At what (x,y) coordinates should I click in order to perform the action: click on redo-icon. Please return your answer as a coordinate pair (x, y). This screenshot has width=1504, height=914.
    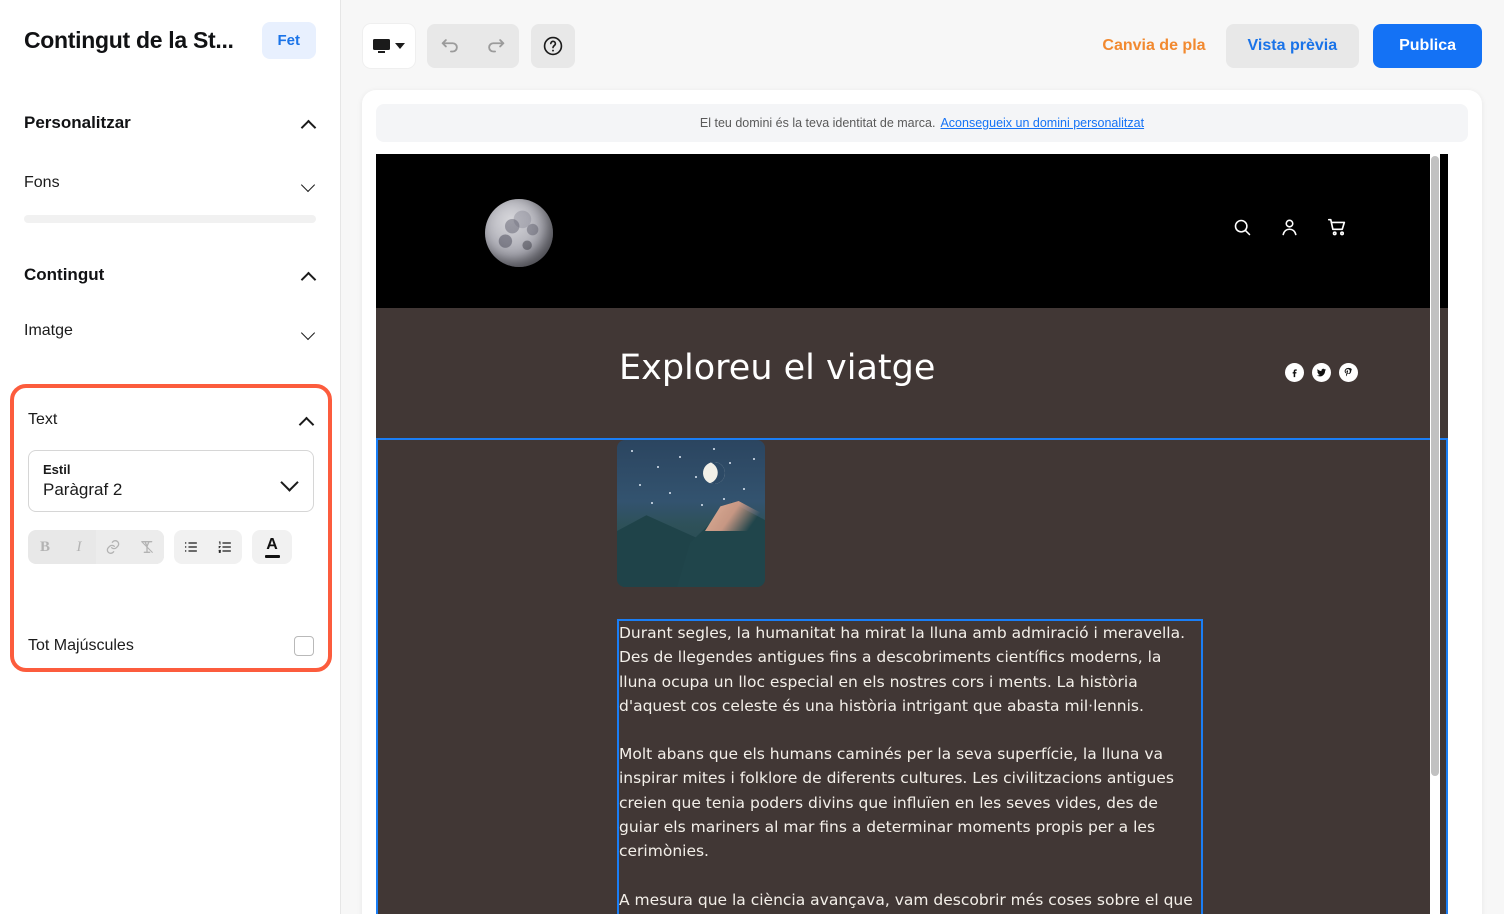
    Looking at the image, I should click on (496, 46).